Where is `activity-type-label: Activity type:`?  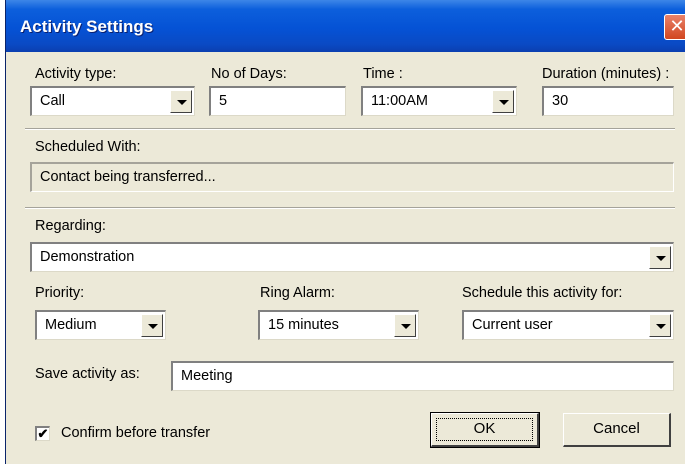 activity-type-label: Activity type: is located at coordinates (76, 74).